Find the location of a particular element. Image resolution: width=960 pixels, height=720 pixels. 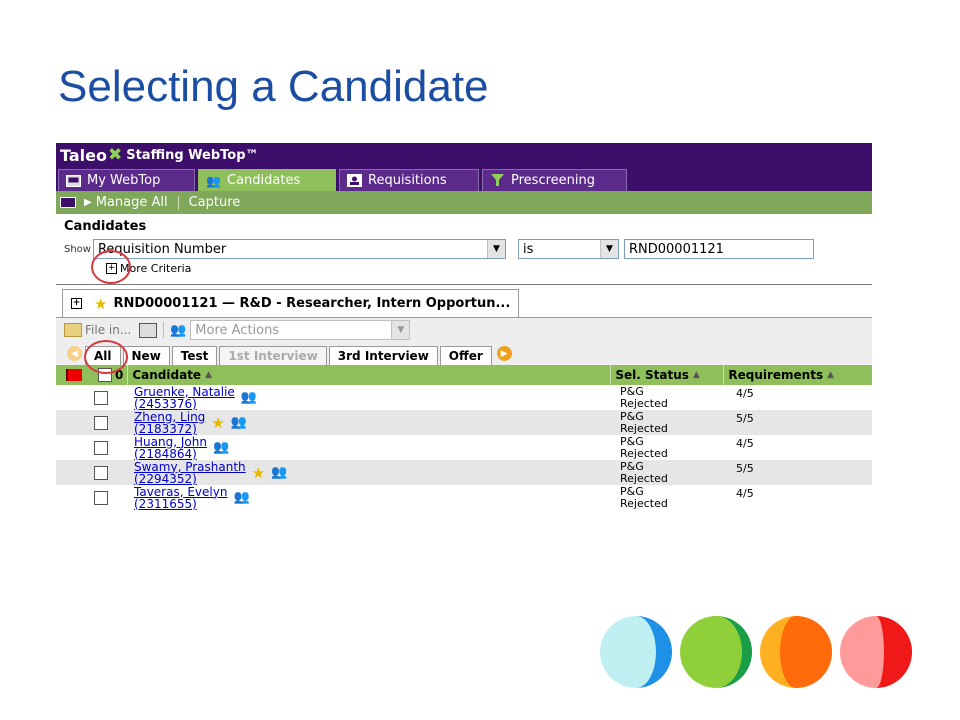

dot-red is located at coordinates (876, 652).